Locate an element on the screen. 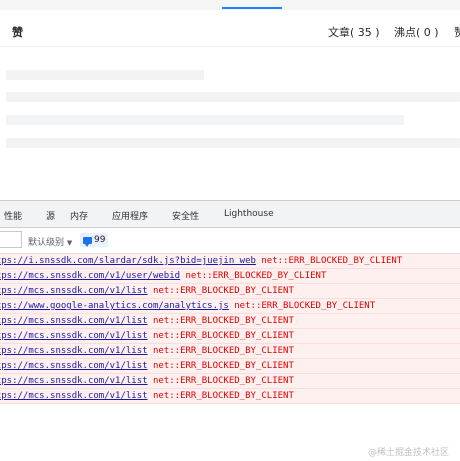  tab-articles: 文章( 35 ) is located at coordinates (354, 32).